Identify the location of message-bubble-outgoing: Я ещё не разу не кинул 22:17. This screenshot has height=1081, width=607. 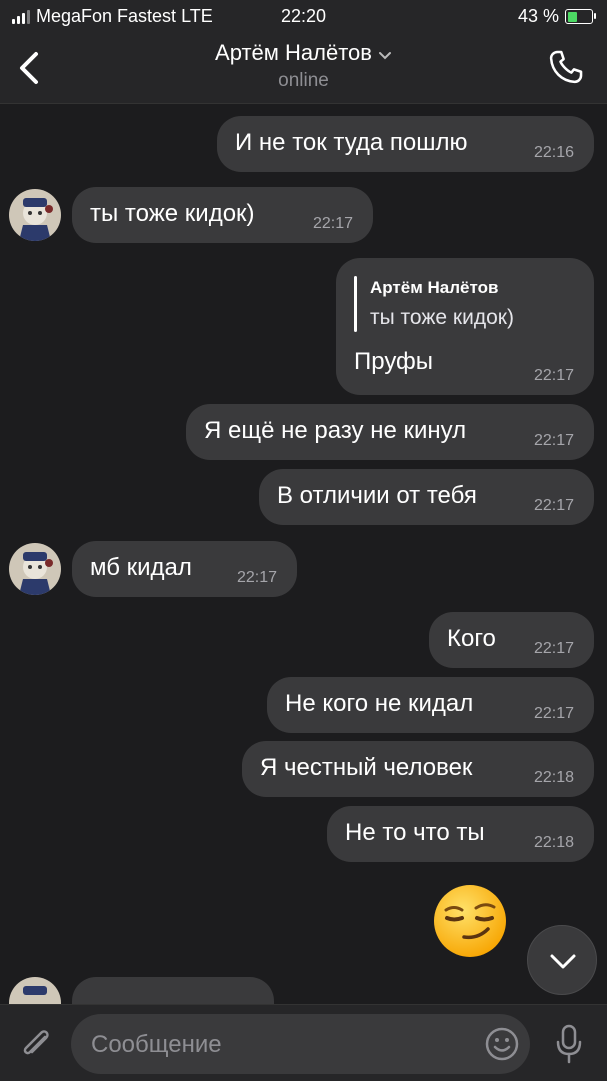
(390, 432).